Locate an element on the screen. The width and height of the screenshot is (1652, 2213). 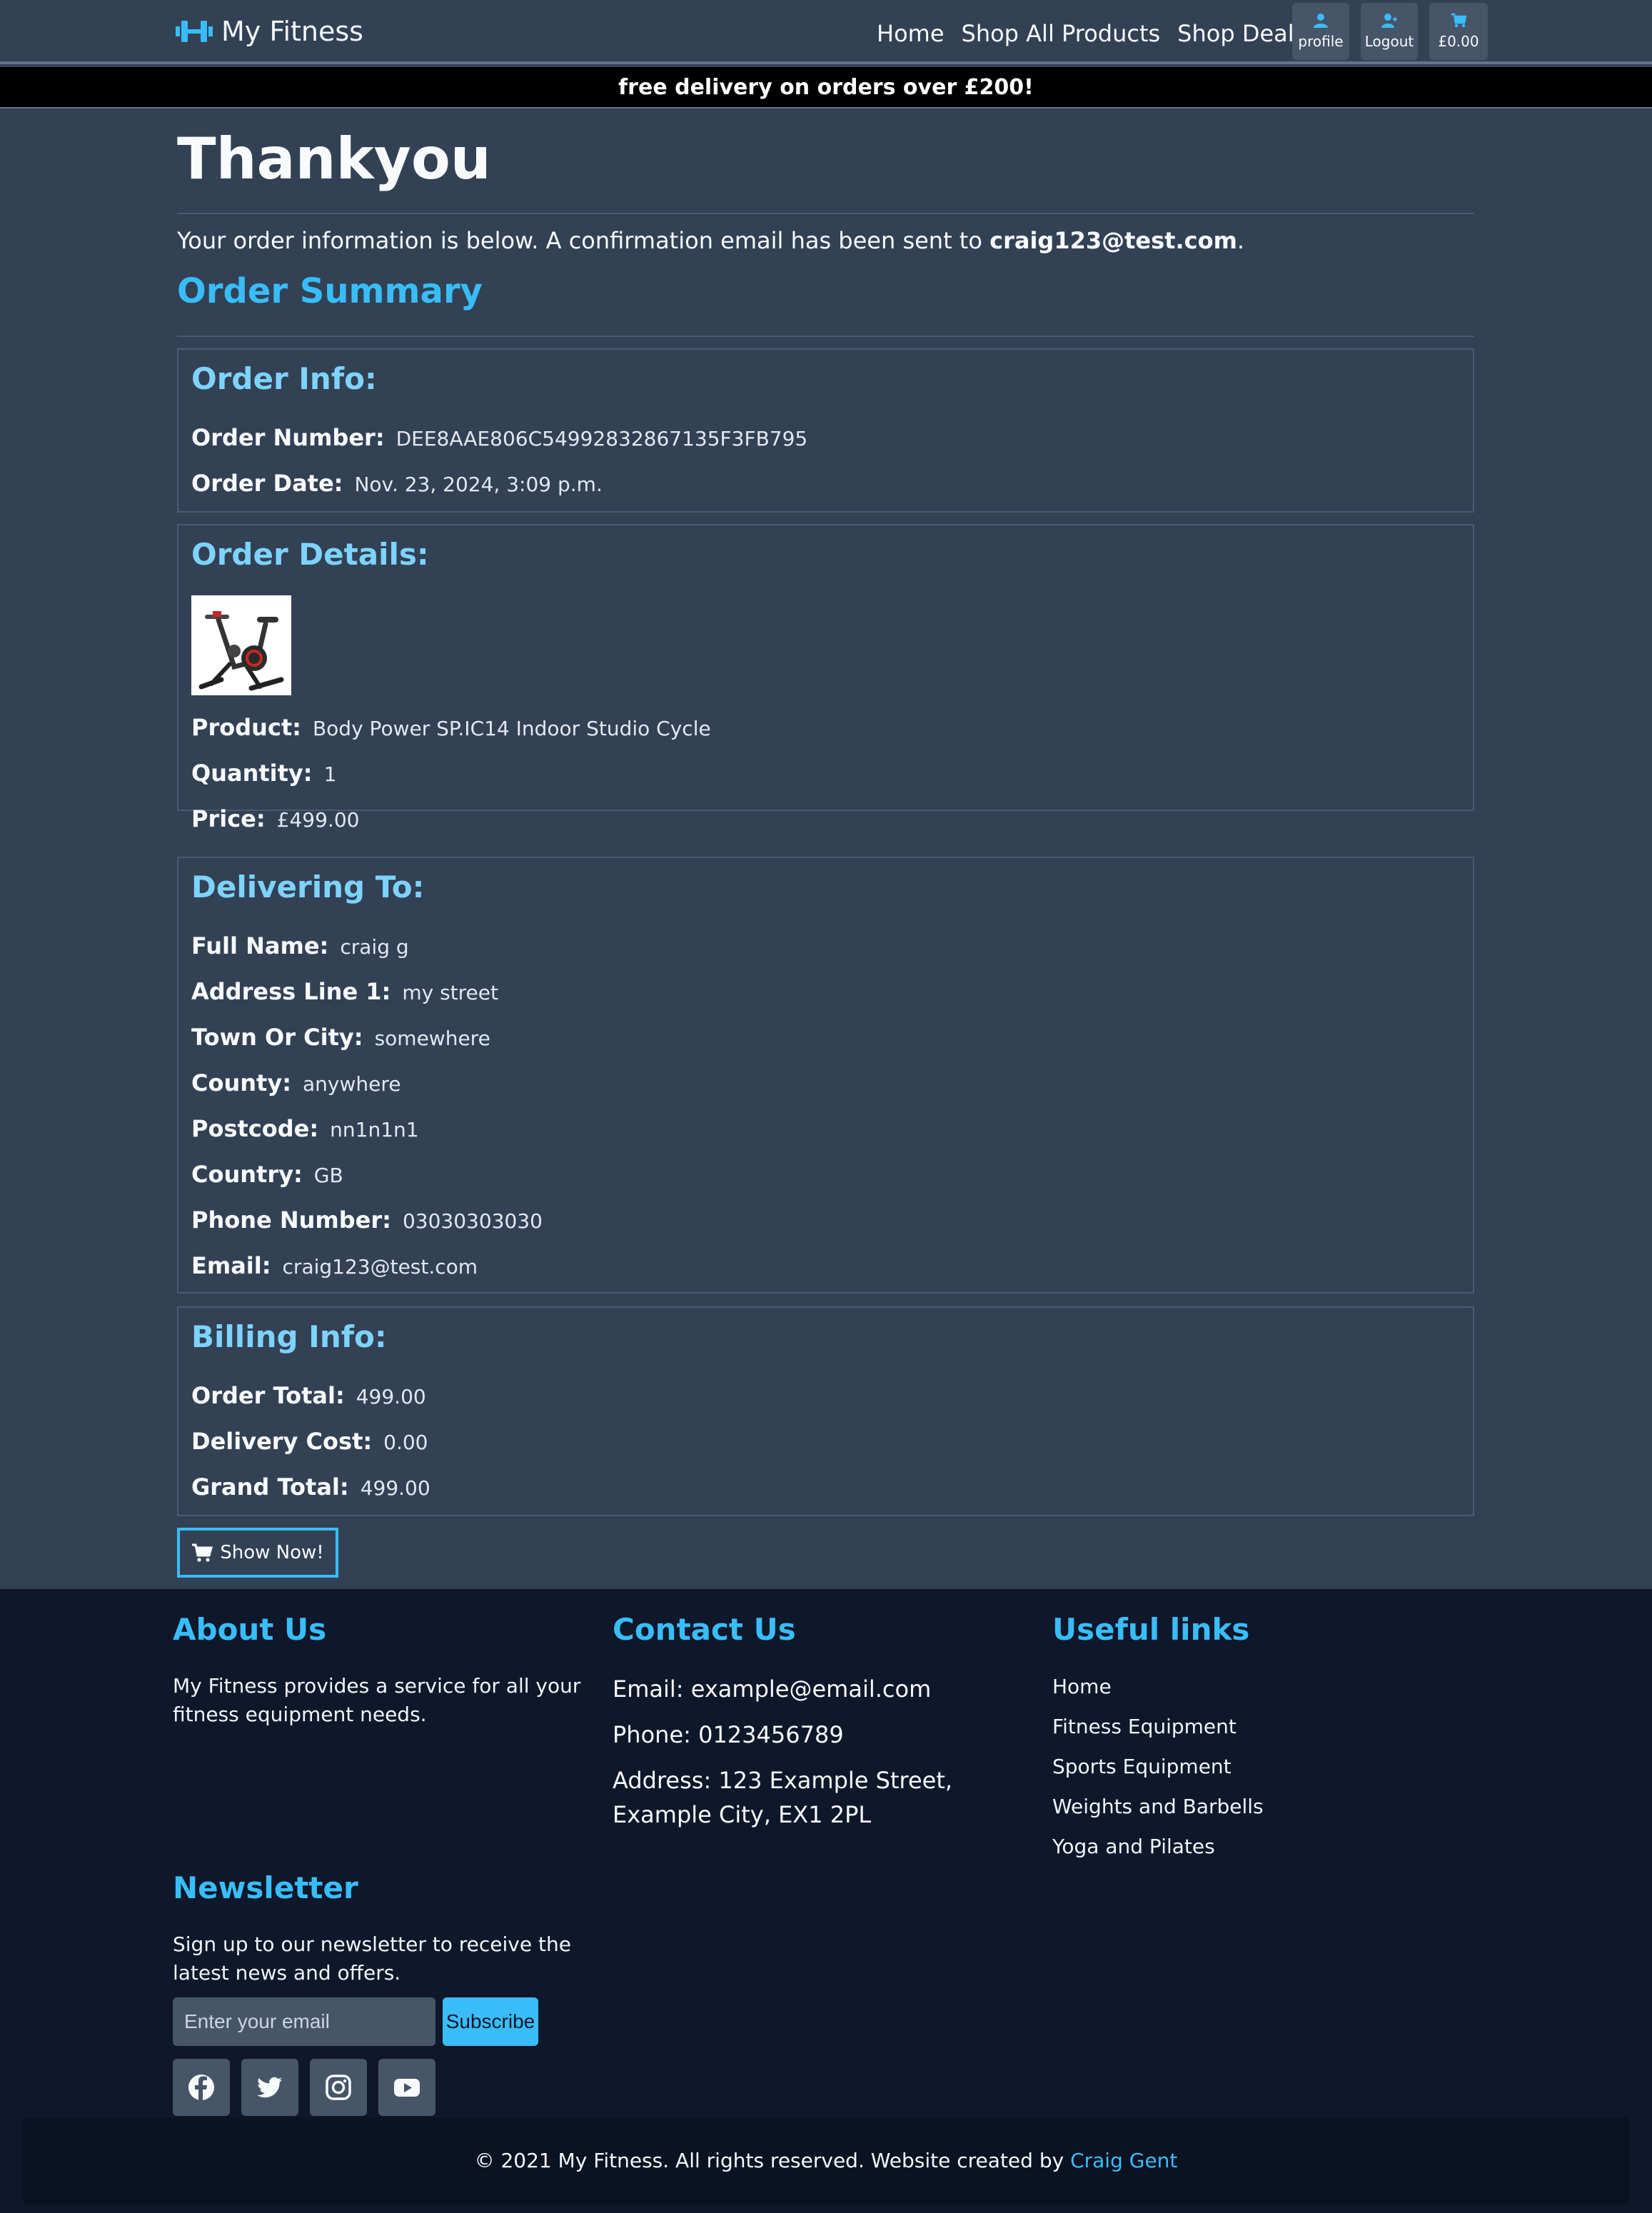
email-value: craig123@test.com is located at coordinates (380, 1267).